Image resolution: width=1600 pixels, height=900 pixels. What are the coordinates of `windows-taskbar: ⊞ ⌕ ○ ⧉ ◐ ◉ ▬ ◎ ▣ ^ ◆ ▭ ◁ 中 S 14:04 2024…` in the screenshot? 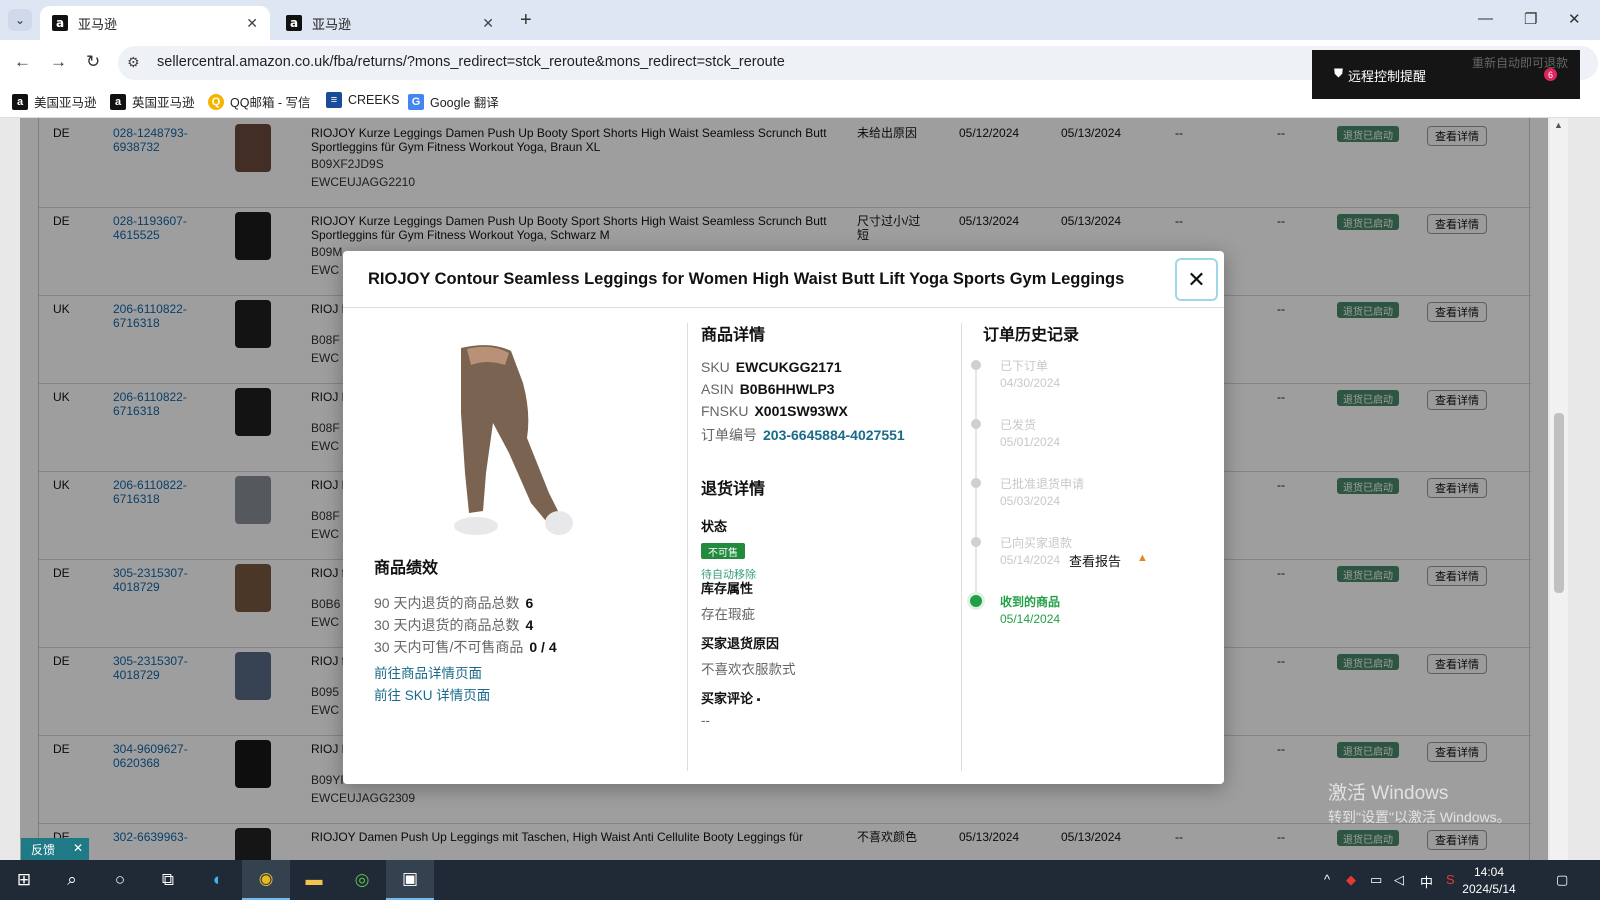 It's located at (800, 880).